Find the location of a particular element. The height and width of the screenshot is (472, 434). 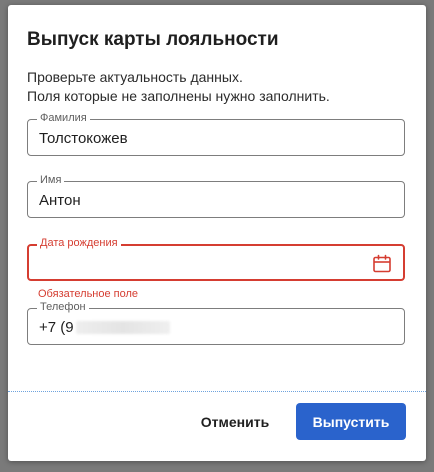

phone-label: Телефон is located at coordinates (63, 307).